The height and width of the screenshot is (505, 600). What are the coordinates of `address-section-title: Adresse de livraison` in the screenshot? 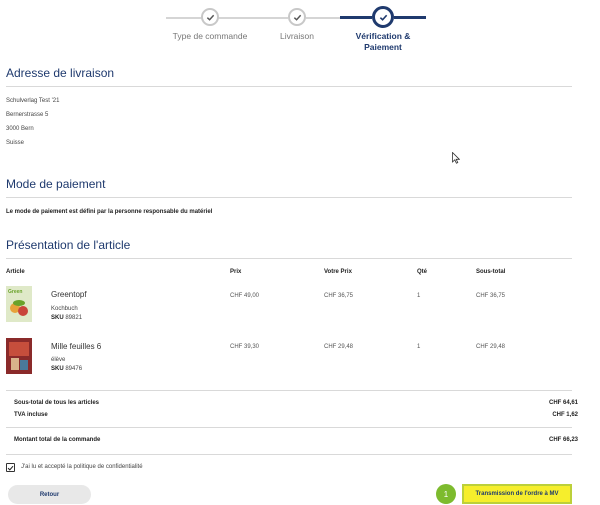 It's located at (60, 73).